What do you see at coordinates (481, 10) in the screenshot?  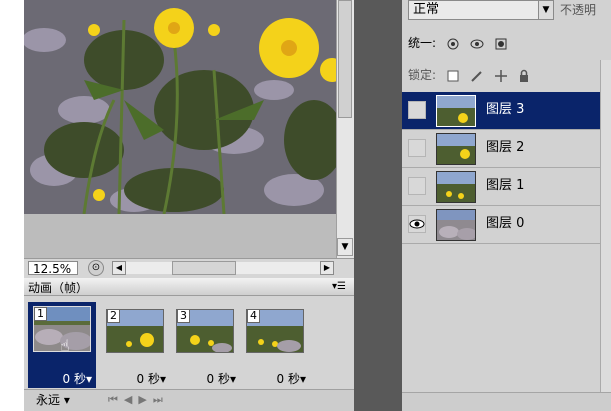 I see `blend-mode-select: 正常` at bounding box center [481, 10].